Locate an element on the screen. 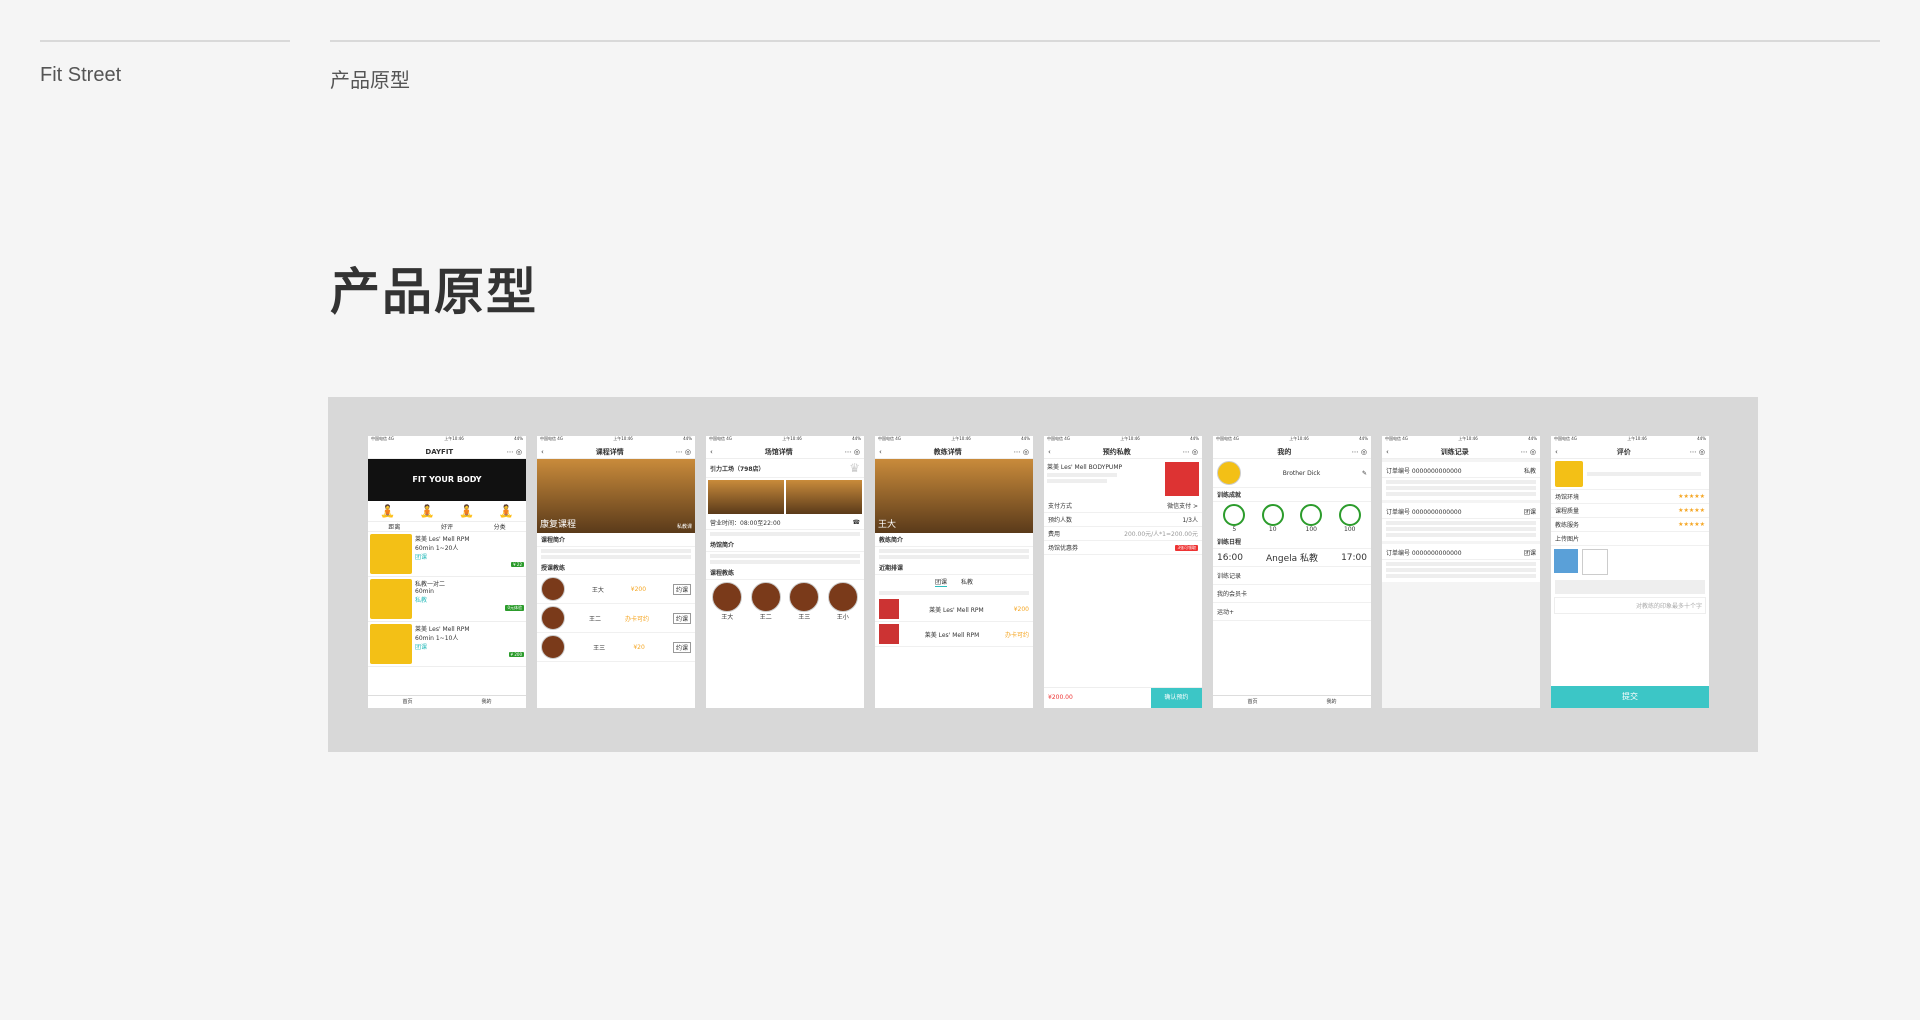 The height and width of the screenshot is (1020, 1920). section-schedule: 训练日程 is located at coordinates (1292, 542).